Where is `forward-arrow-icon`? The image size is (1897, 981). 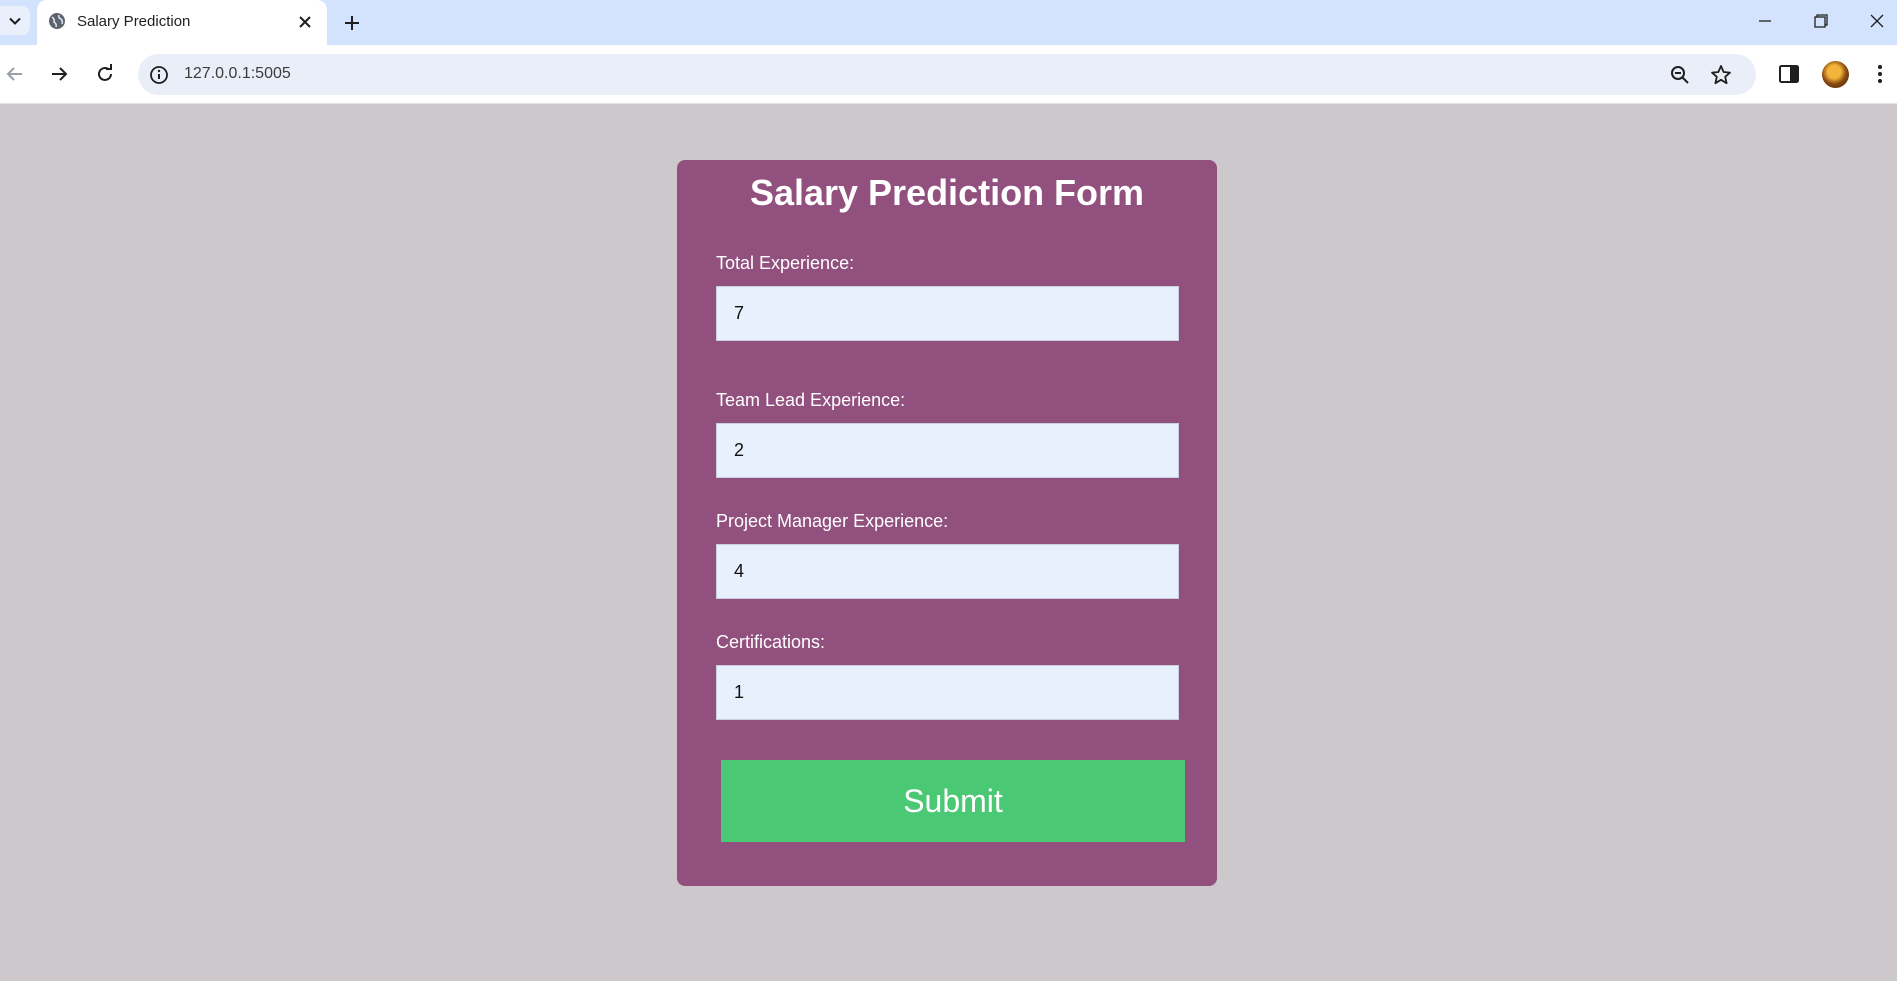 forward-arrow-icon is located at coordinates (59, 74).